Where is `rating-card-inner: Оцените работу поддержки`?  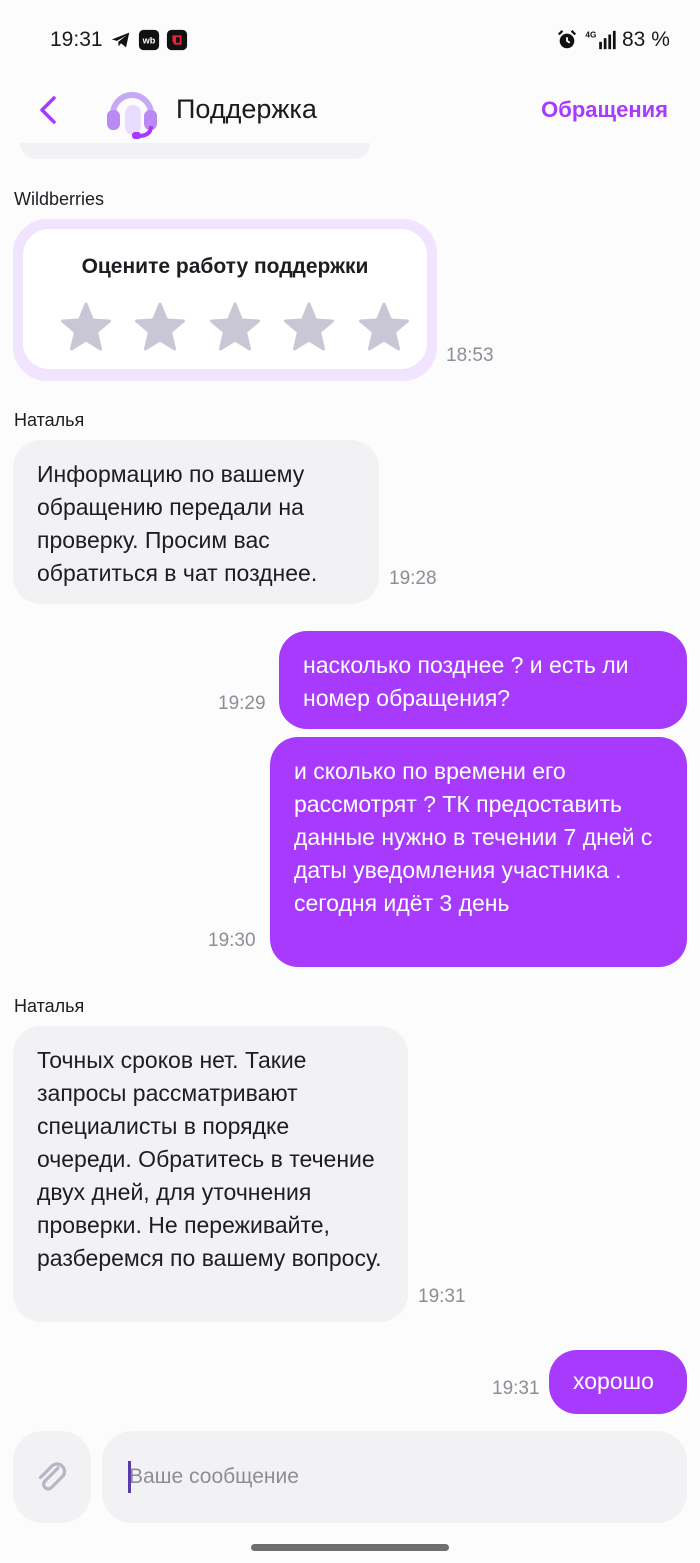
rating-card-inner: Оцените работу поддержки is located at coordinates (225, 299).